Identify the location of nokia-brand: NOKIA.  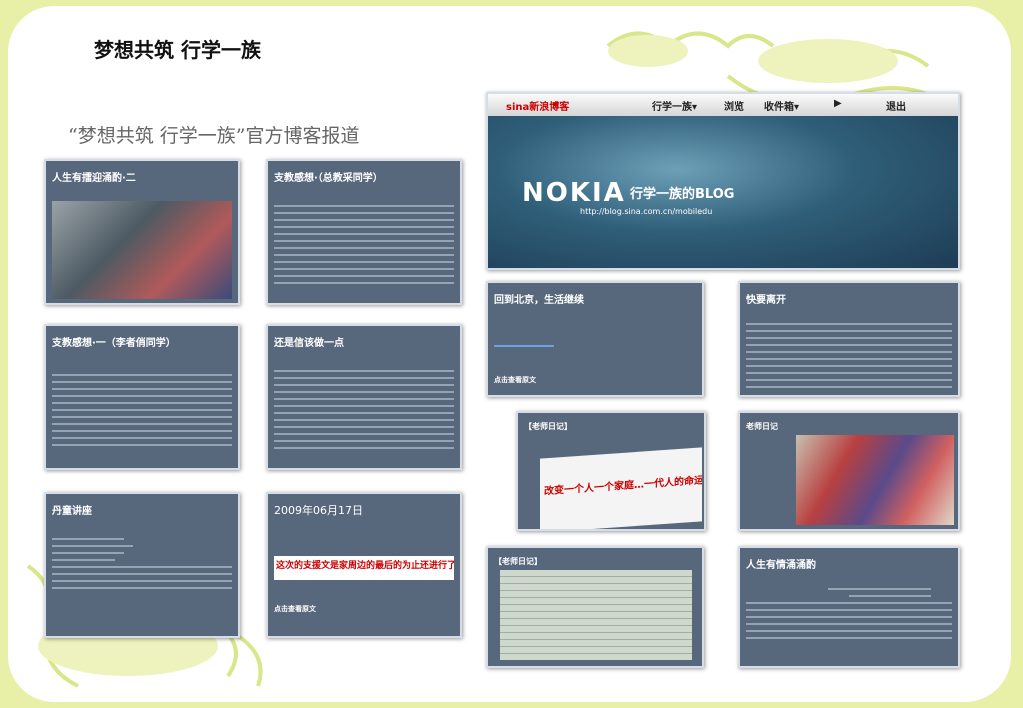
(574, 193).